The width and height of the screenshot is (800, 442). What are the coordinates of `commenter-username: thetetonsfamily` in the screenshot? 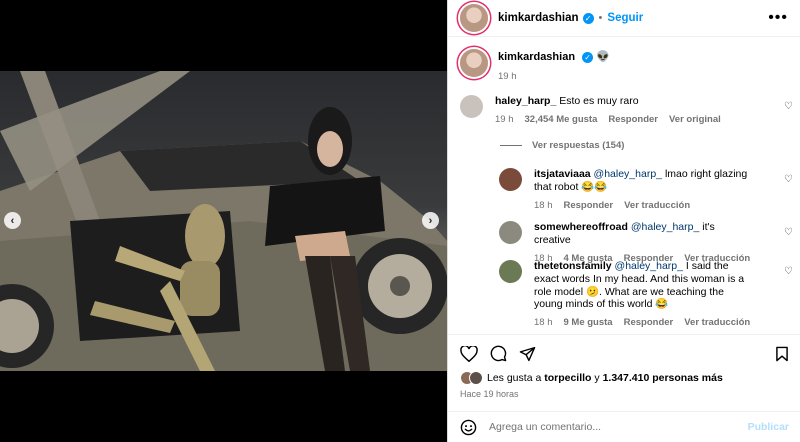 It's located at (573, 266).